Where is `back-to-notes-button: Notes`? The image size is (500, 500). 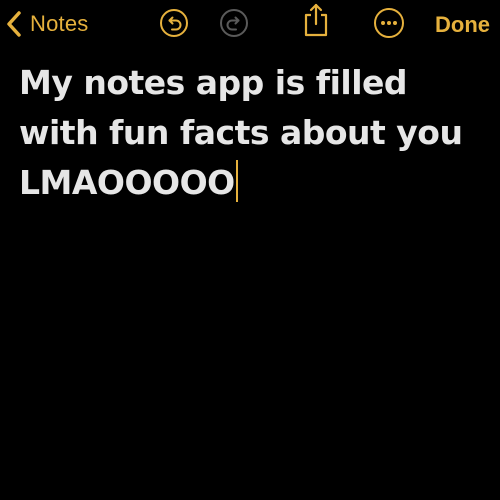
back-to-notes-button: Notes is located at coordinates (45, 24).